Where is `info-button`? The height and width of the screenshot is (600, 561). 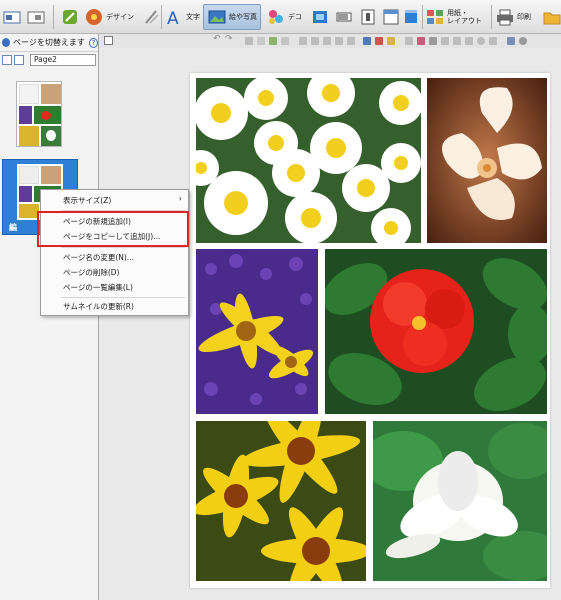
info-button is located at coordinates (368, 17).